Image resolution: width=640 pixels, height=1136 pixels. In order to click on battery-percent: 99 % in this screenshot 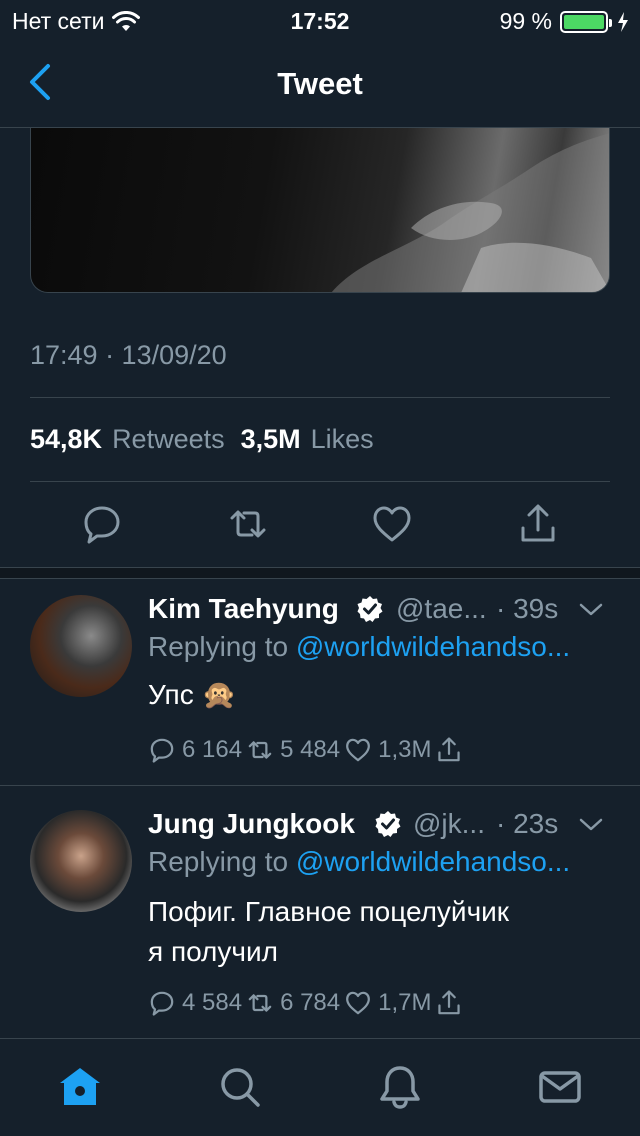, I will do `click(525, 21)`.